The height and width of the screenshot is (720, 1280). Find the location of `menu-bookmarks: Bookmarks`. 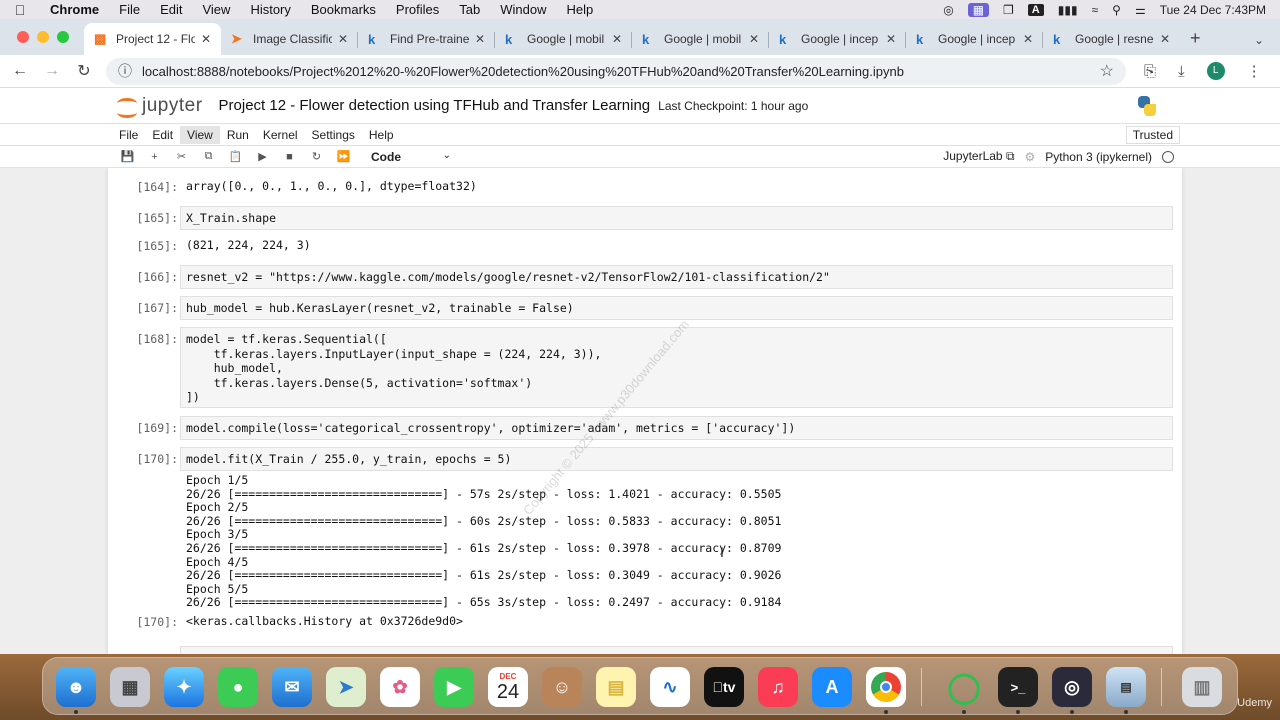

menu-bookmarks: Bookmarks is located at coordinates (343, 9).